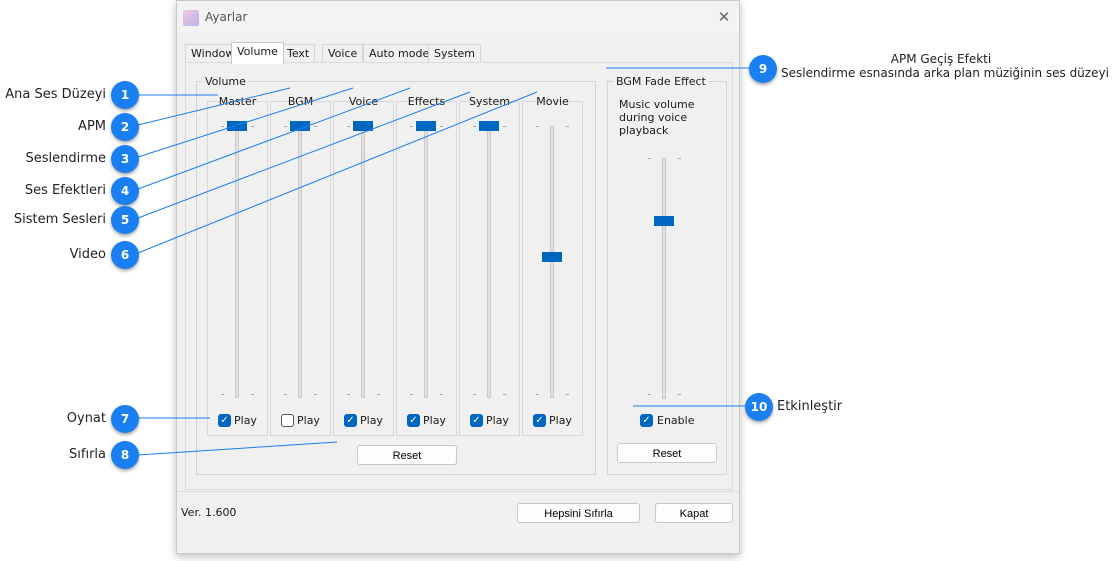 Image resolution: width=1115 pixels, height=561 pixels. I want to click on annotation-badge-1: 1, so click(125, 95).